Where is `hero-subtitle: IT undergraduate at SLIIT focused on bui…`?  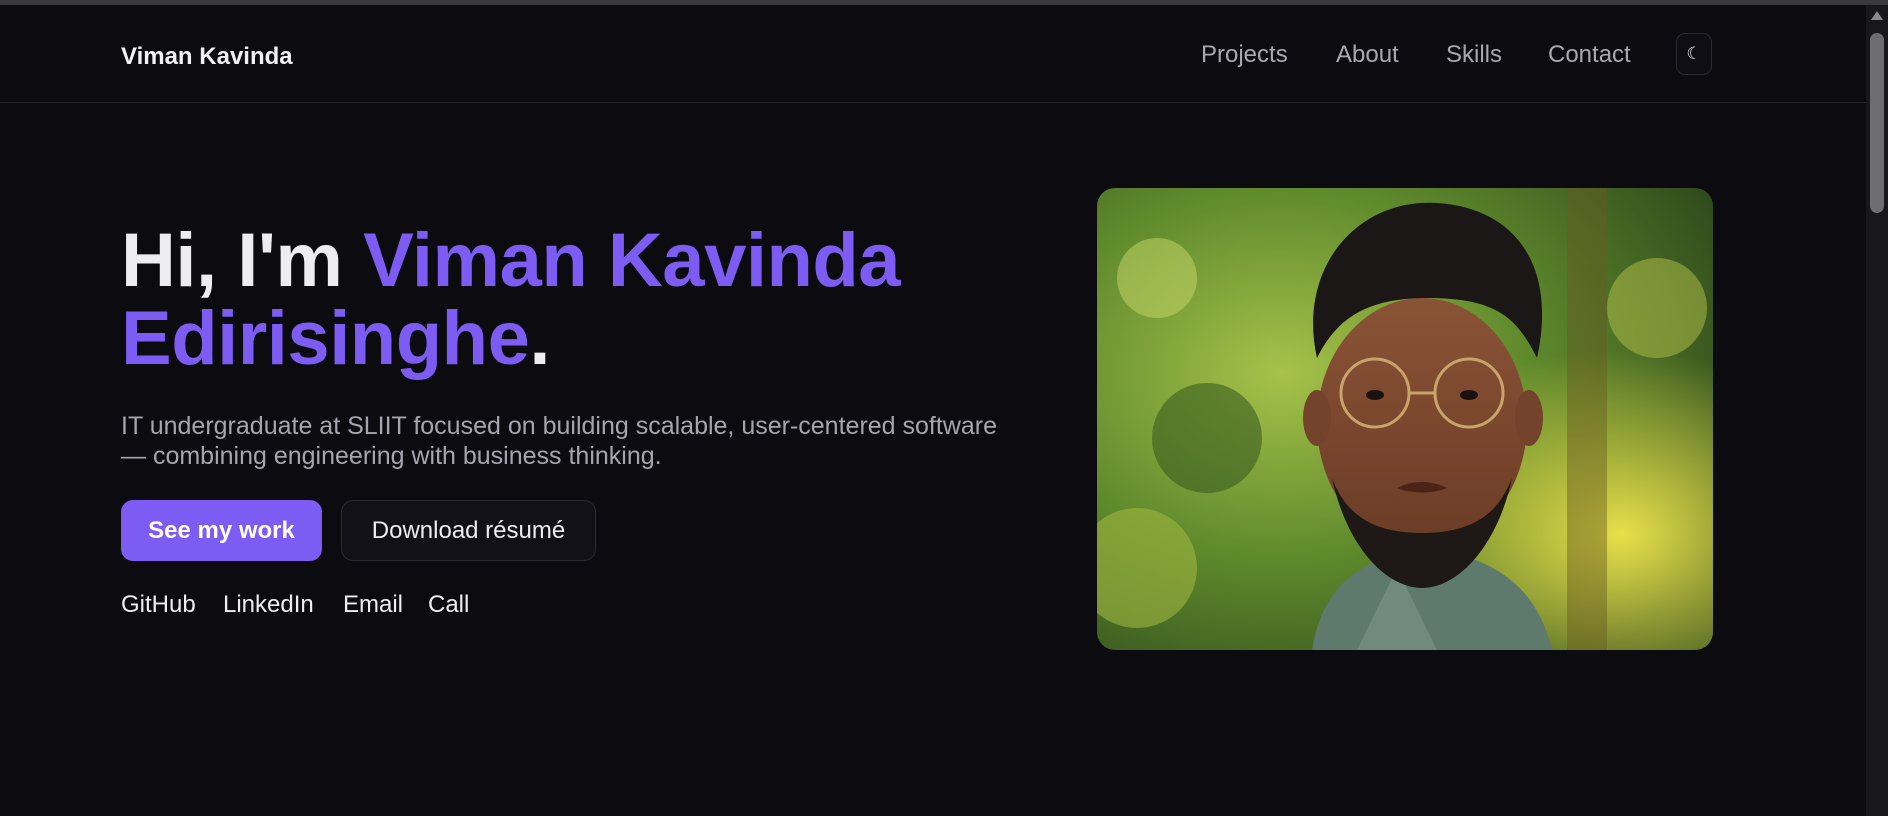
hero-subtitle: IT undergraduate at SLIIT focused on bui… is located at coordinates (559, 441).